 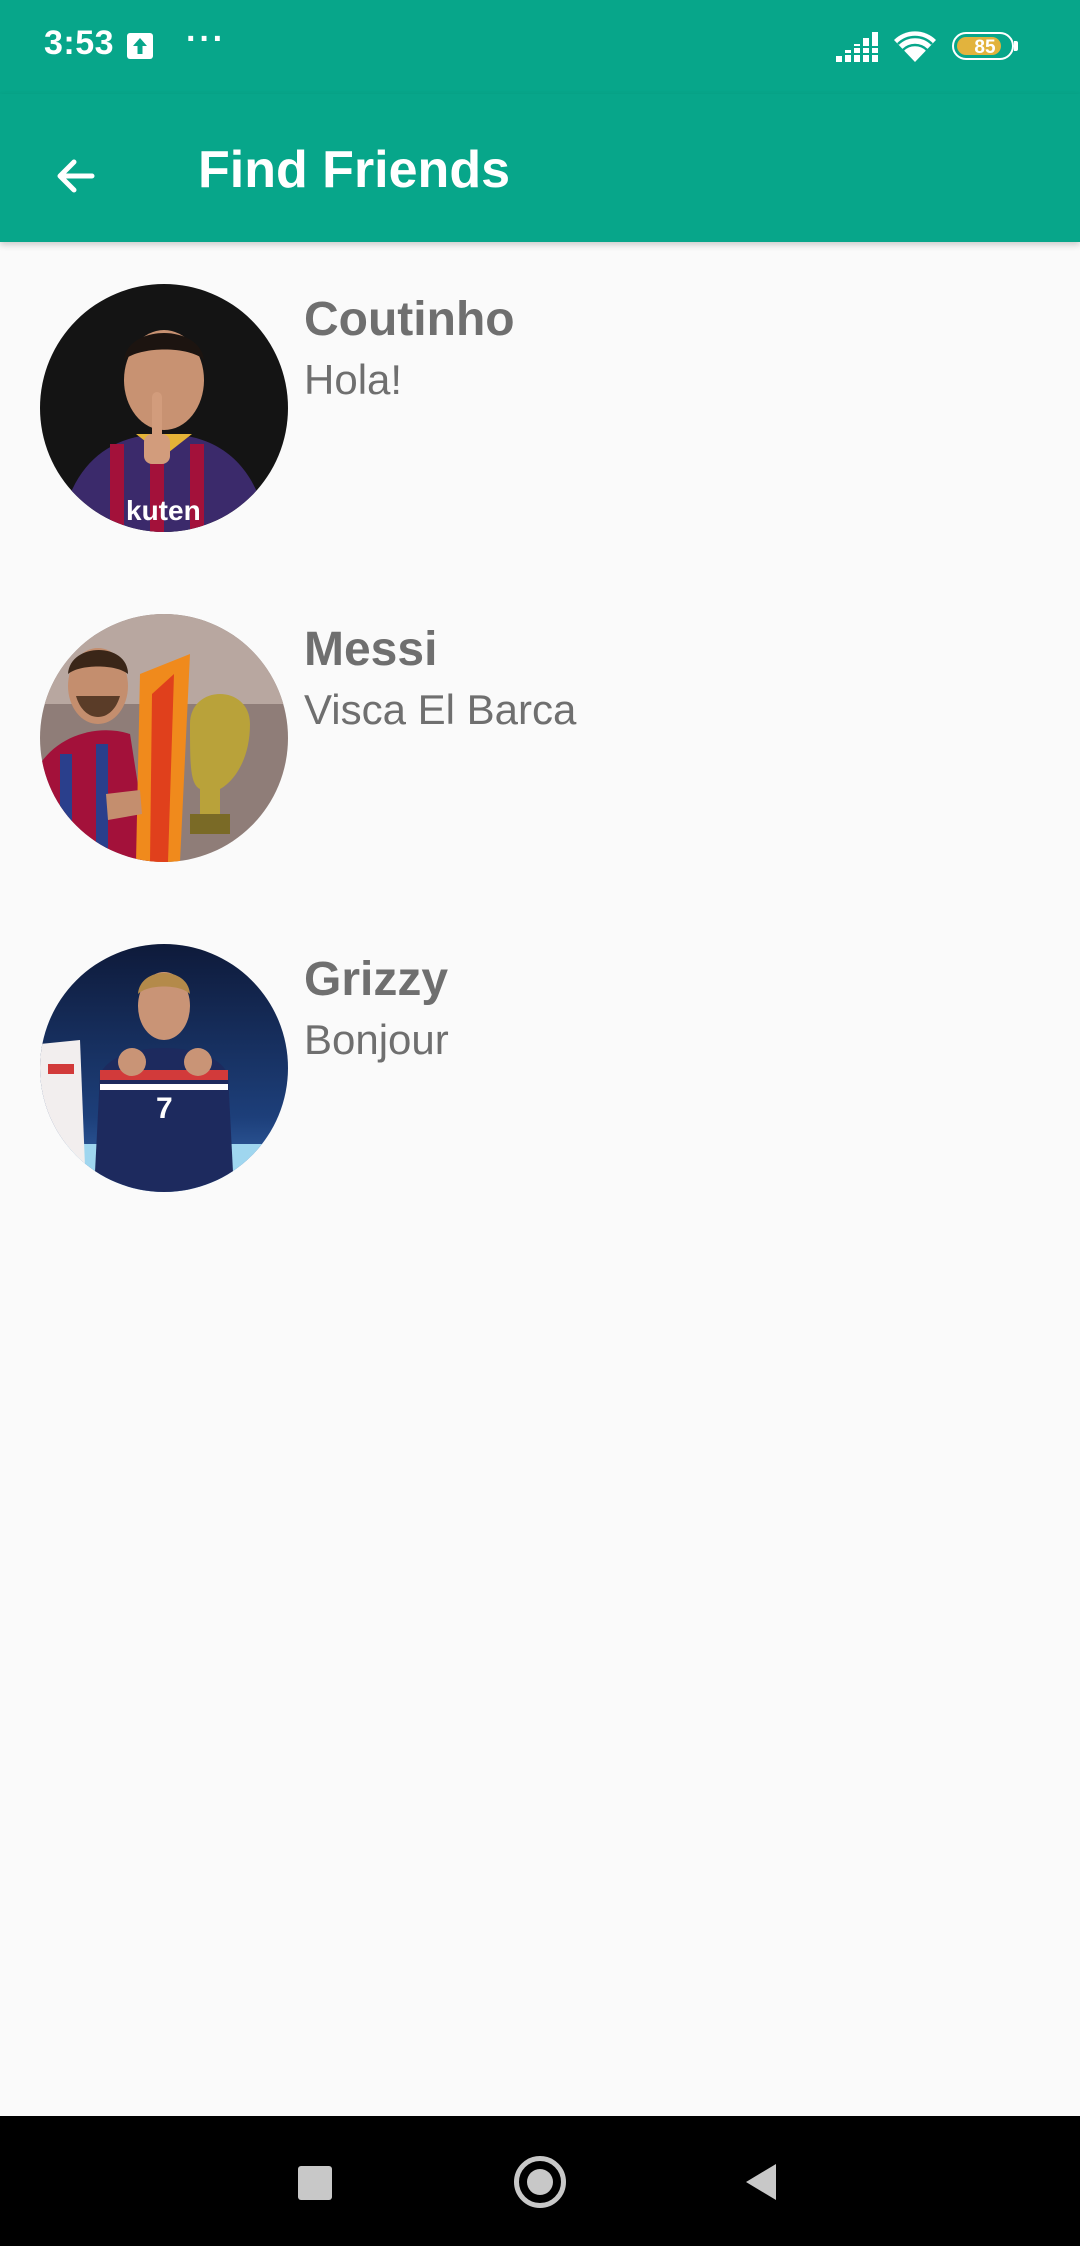 I want to click on system-nav-bar, so click(x=540, y=2181).